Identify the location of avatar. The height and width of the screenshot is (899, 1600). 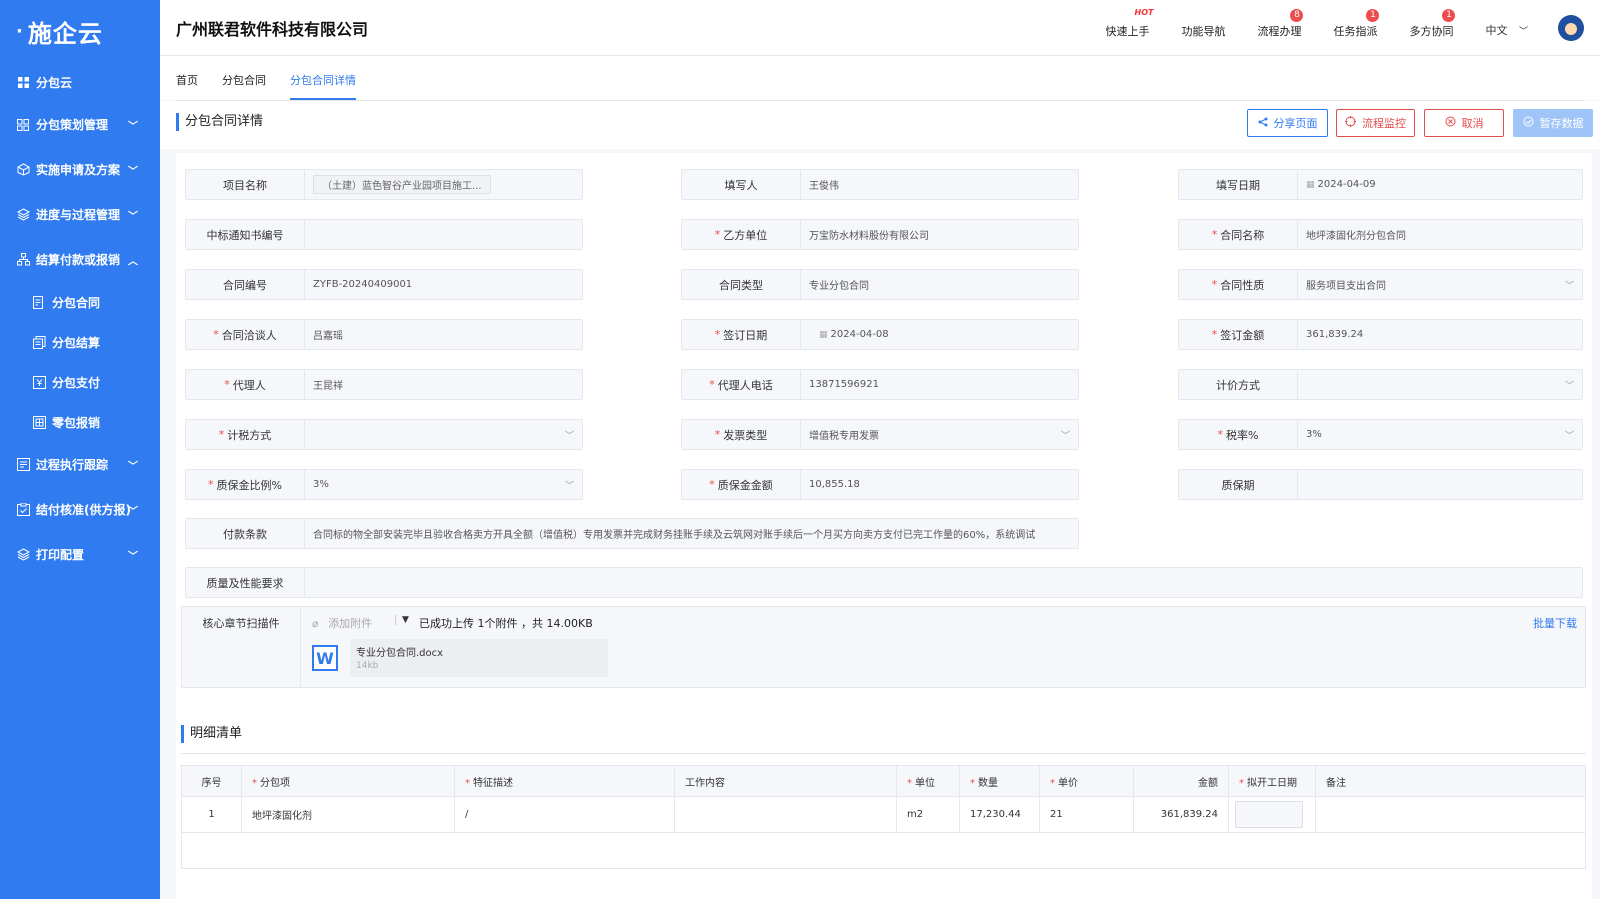
(1571, 28).